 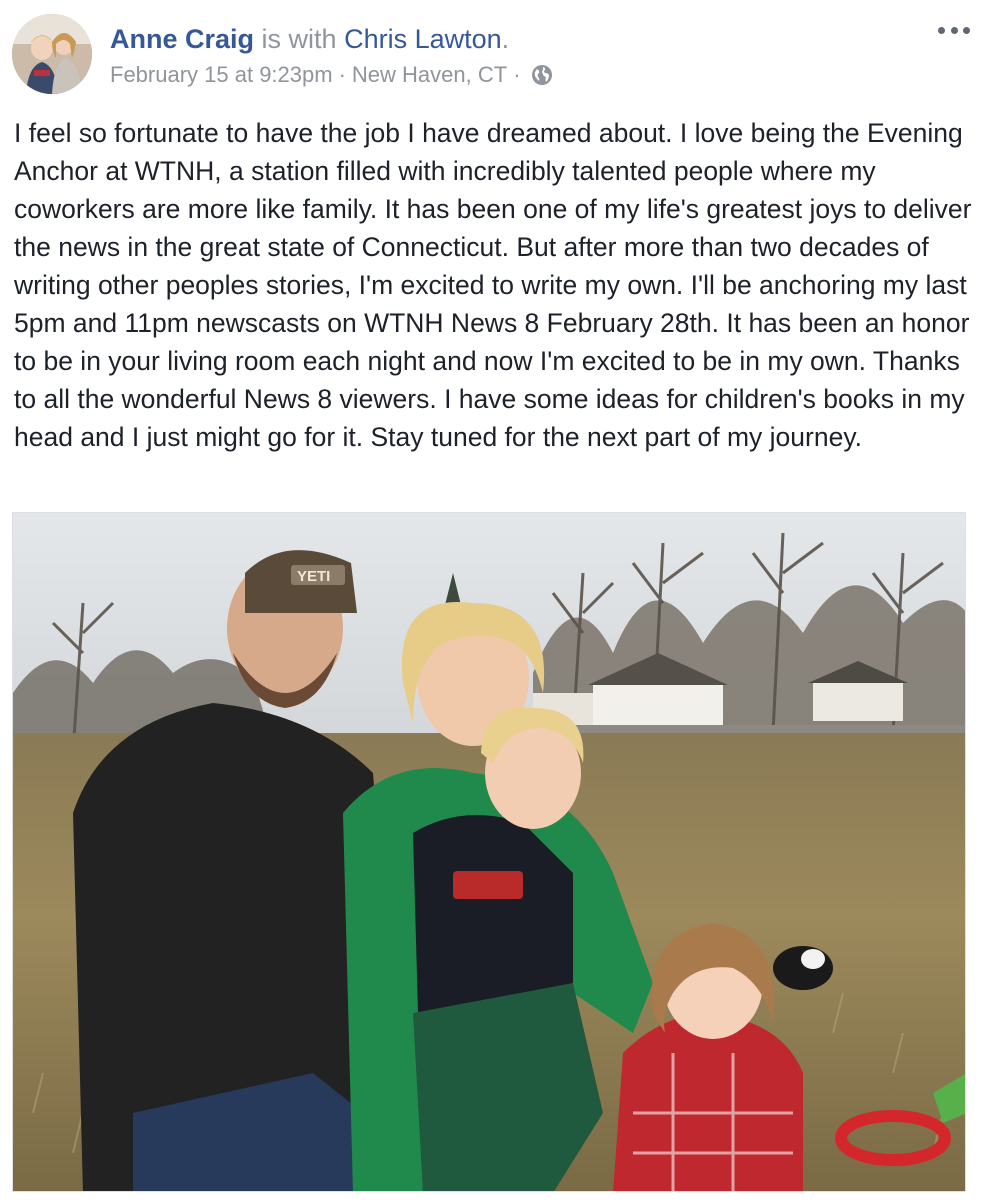 I want to click on tagged-user-link: Chris Lawton, so click(x=423, y=39).